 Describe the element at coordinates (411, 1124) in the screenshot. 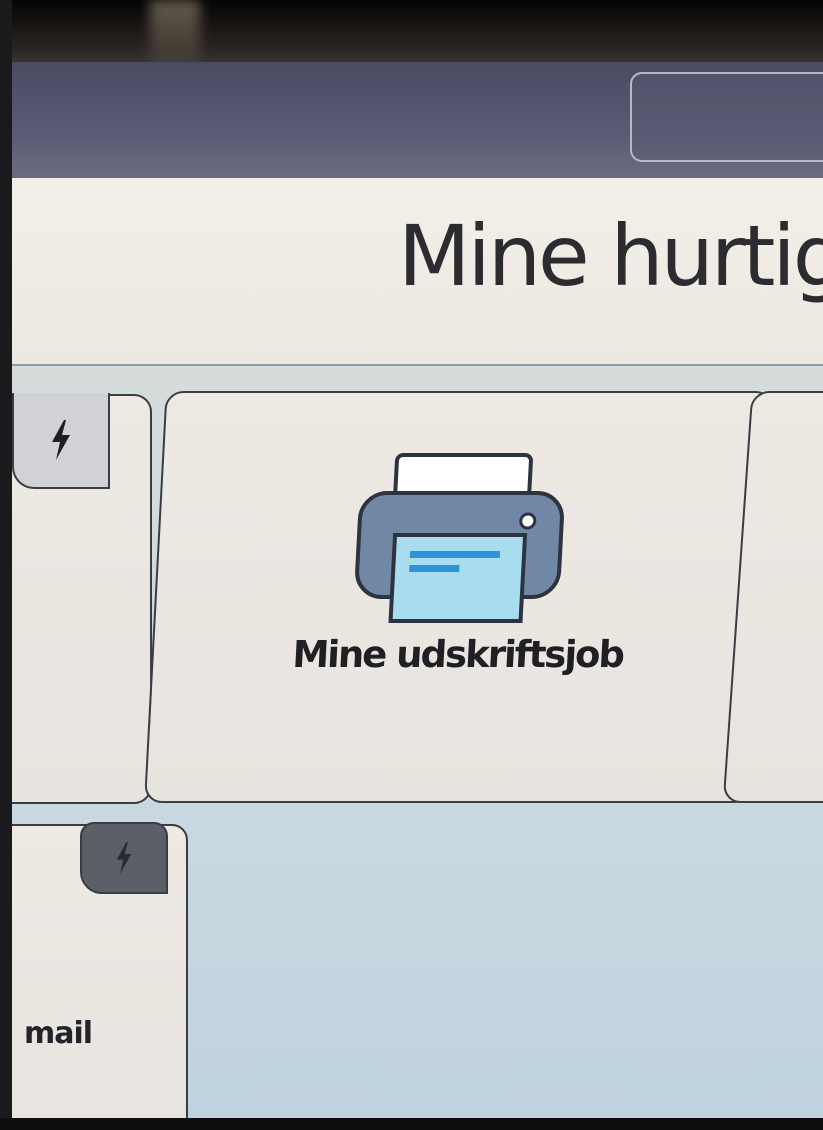

I see `device-bezel-bottom` at that location.